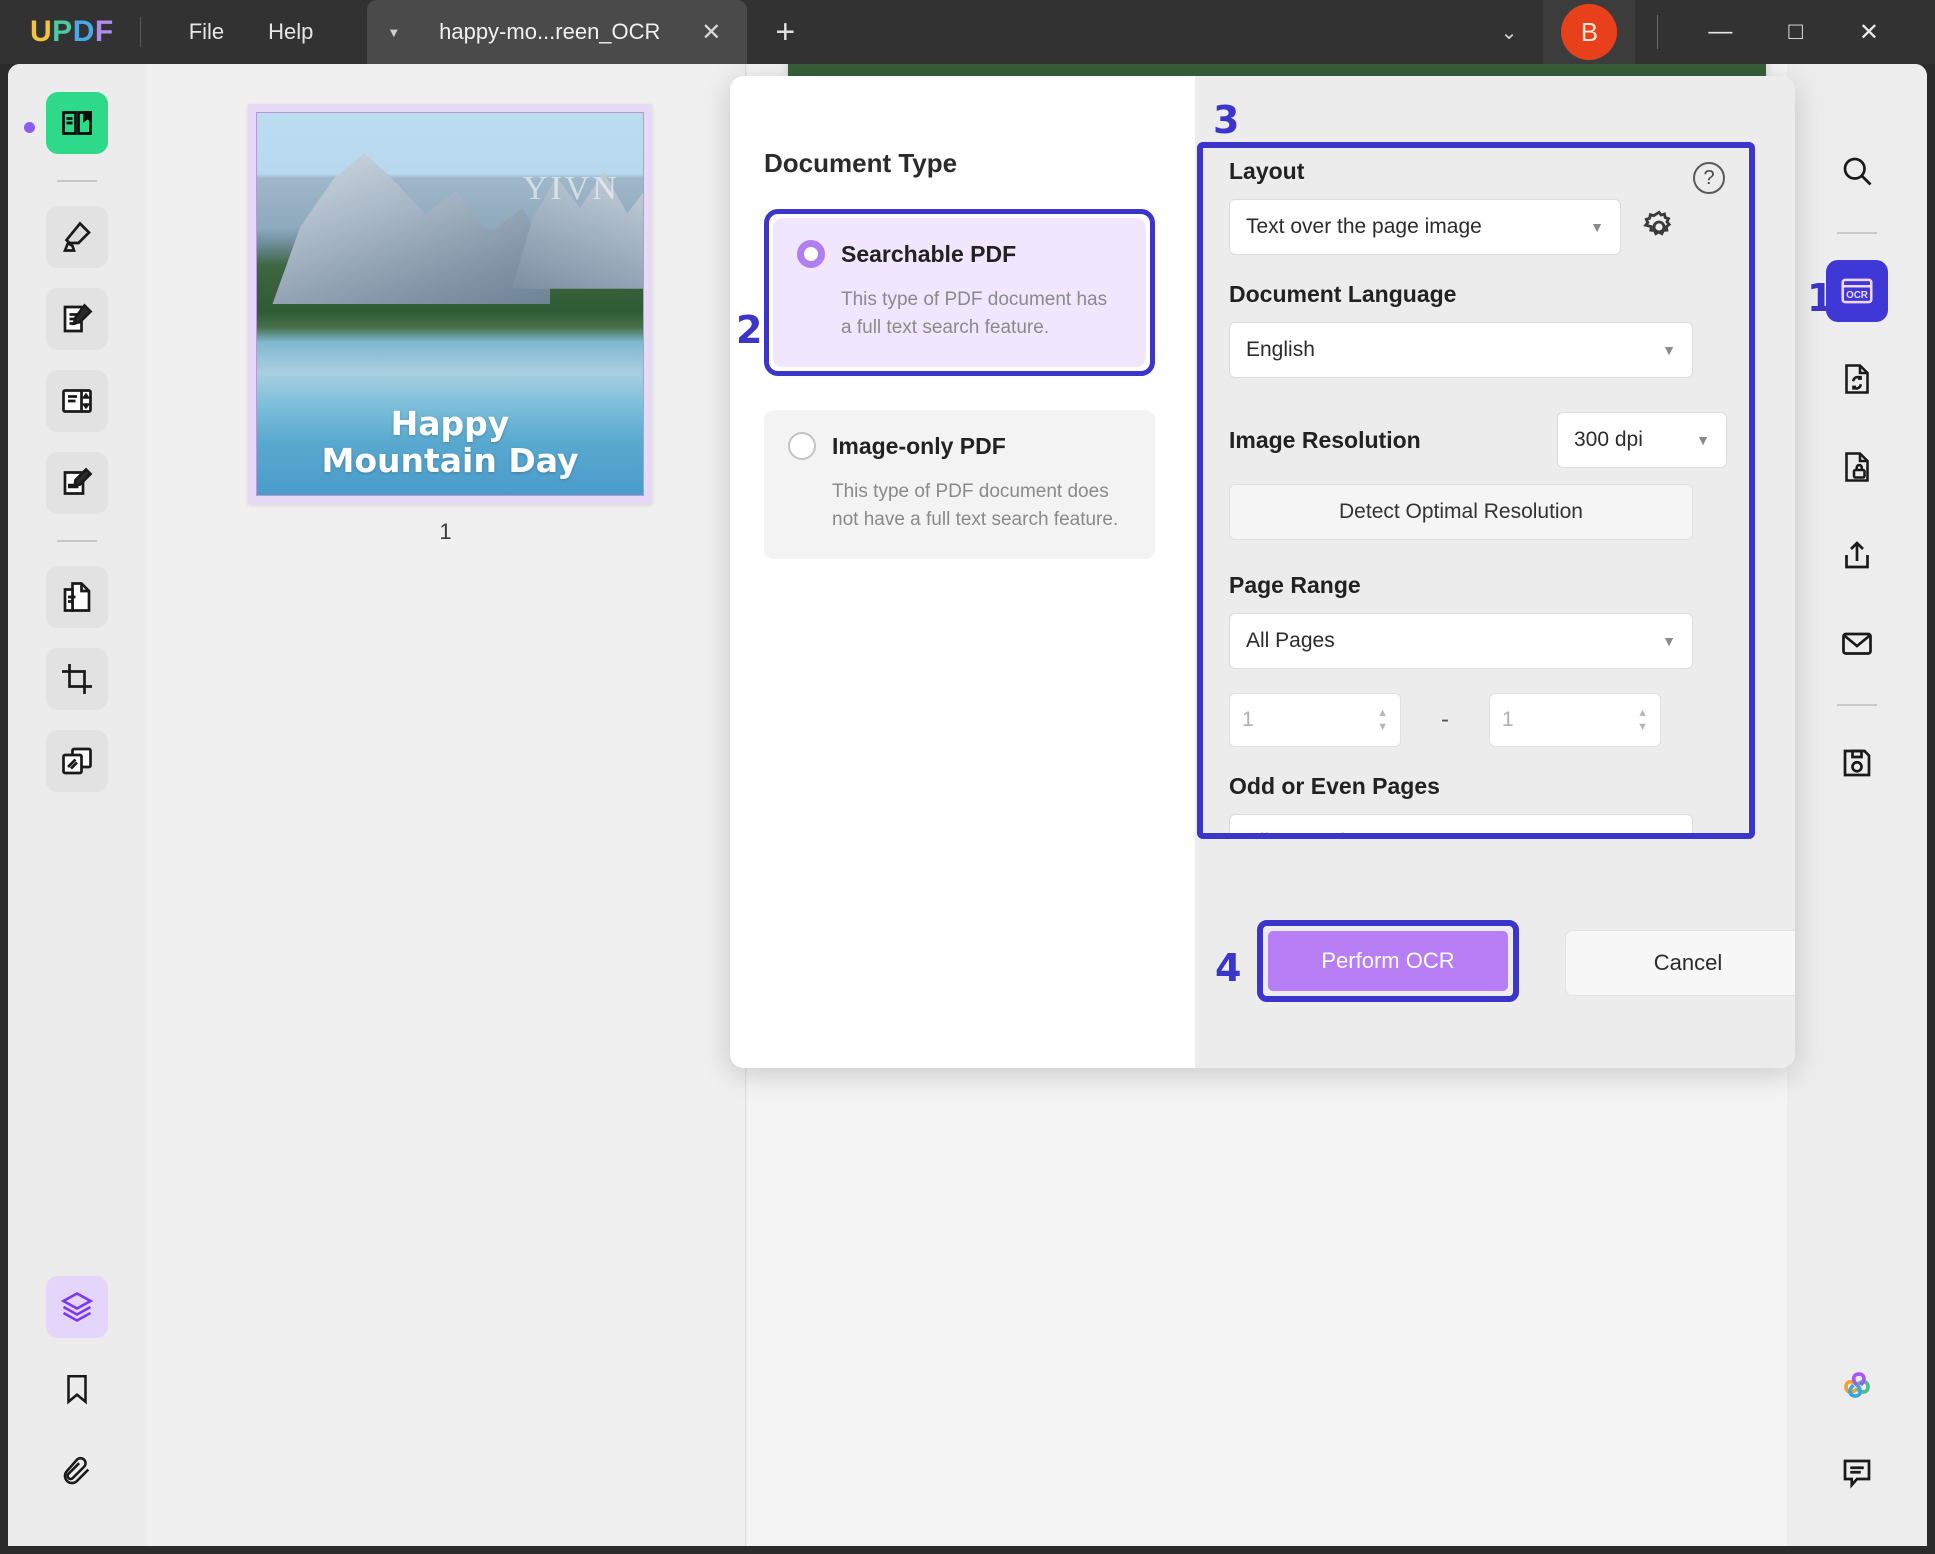 This screenshot has height=1554, width=1935. I want to click on gear-icon, so click(1659, 227).